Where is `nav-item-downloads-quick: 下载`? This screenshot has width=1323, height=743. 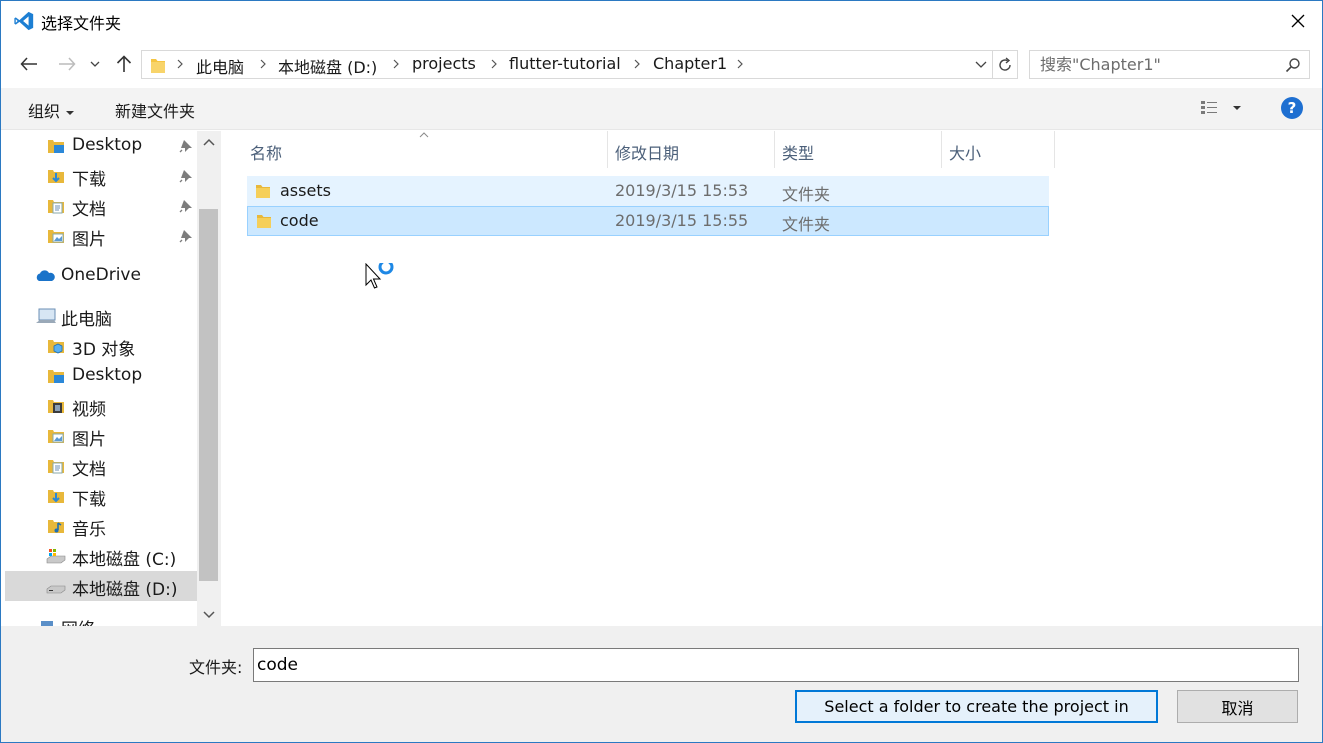 nav-item-downloads-quick: 下载 is located at coordinates (101, 176).